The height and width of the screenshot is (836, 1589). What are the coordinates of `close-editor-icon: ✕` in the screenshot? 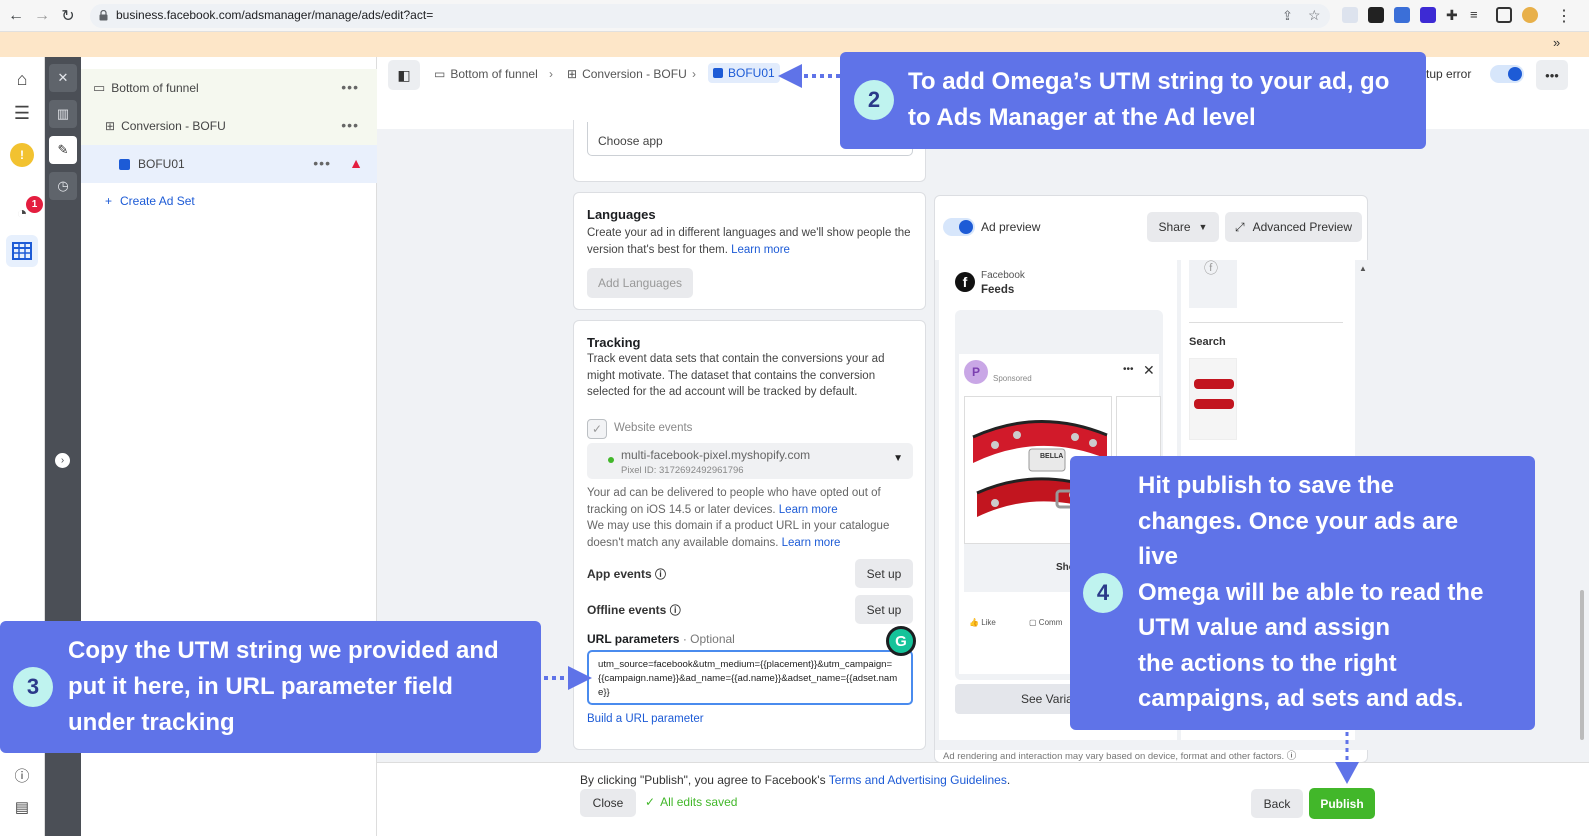 It's located at (63, 78).